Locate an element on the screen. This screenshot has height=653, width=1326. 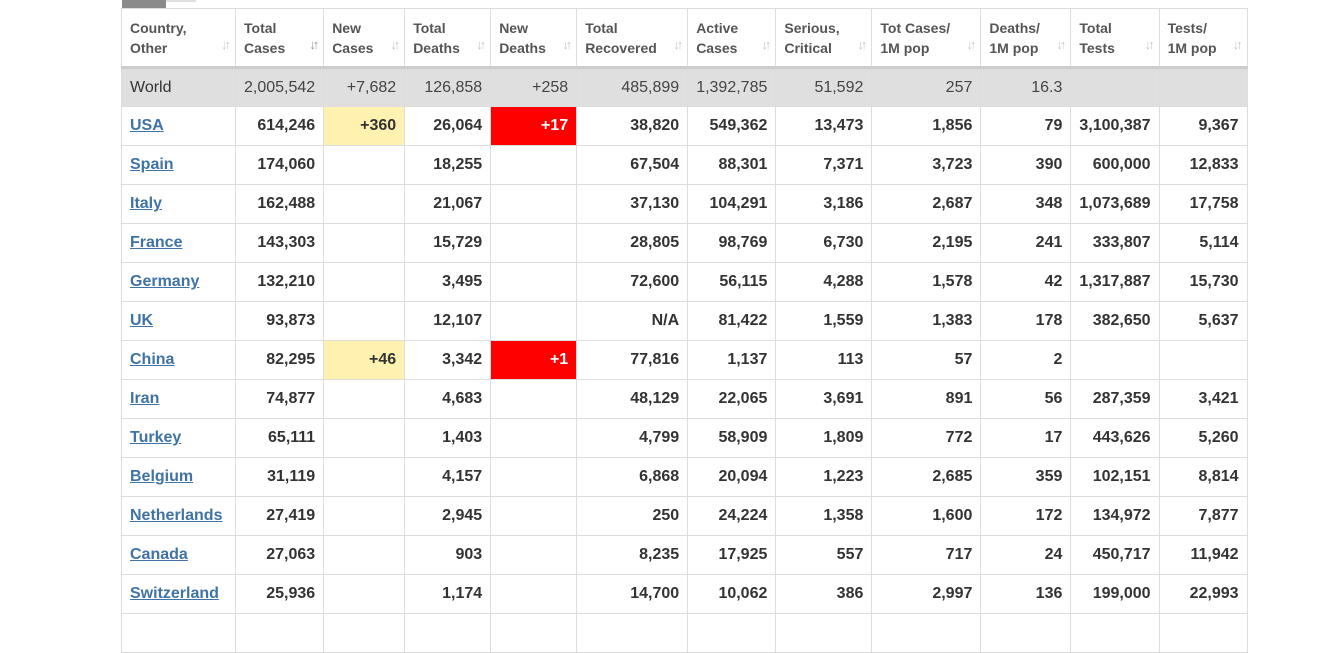
column-header-new-deaths: New Deaths ↓↑ is located at coordinates (534, 38).